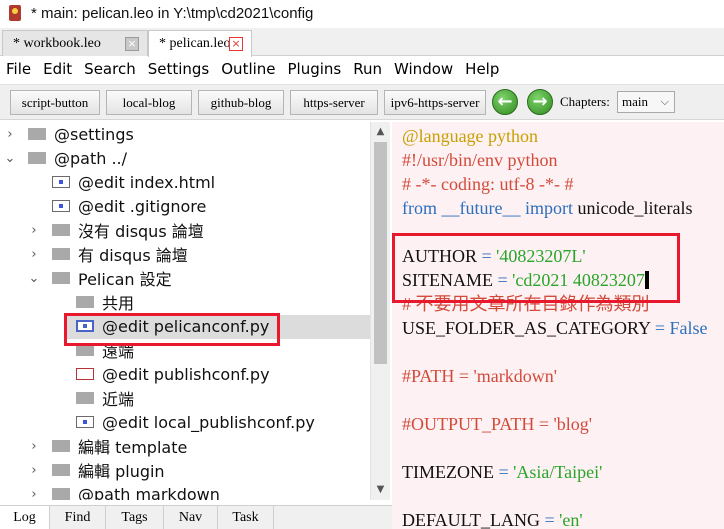 The height and width of the screenshot is (529, 724). What do you see at coordinates (15, 13) in the screenshot?
I see `leo-app-icon` at bounding box center [15, 13].